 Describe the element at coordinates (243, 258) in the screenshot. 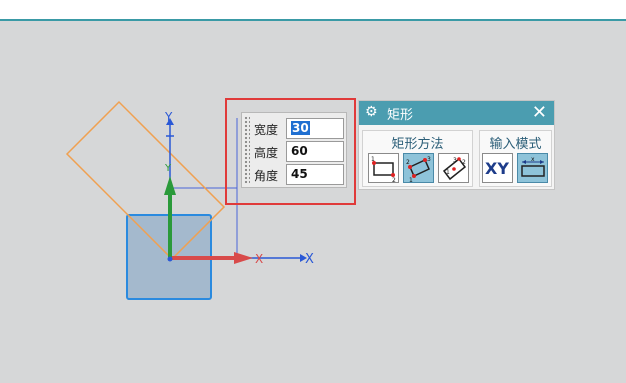

I see `x-axis-arrow` at that location.